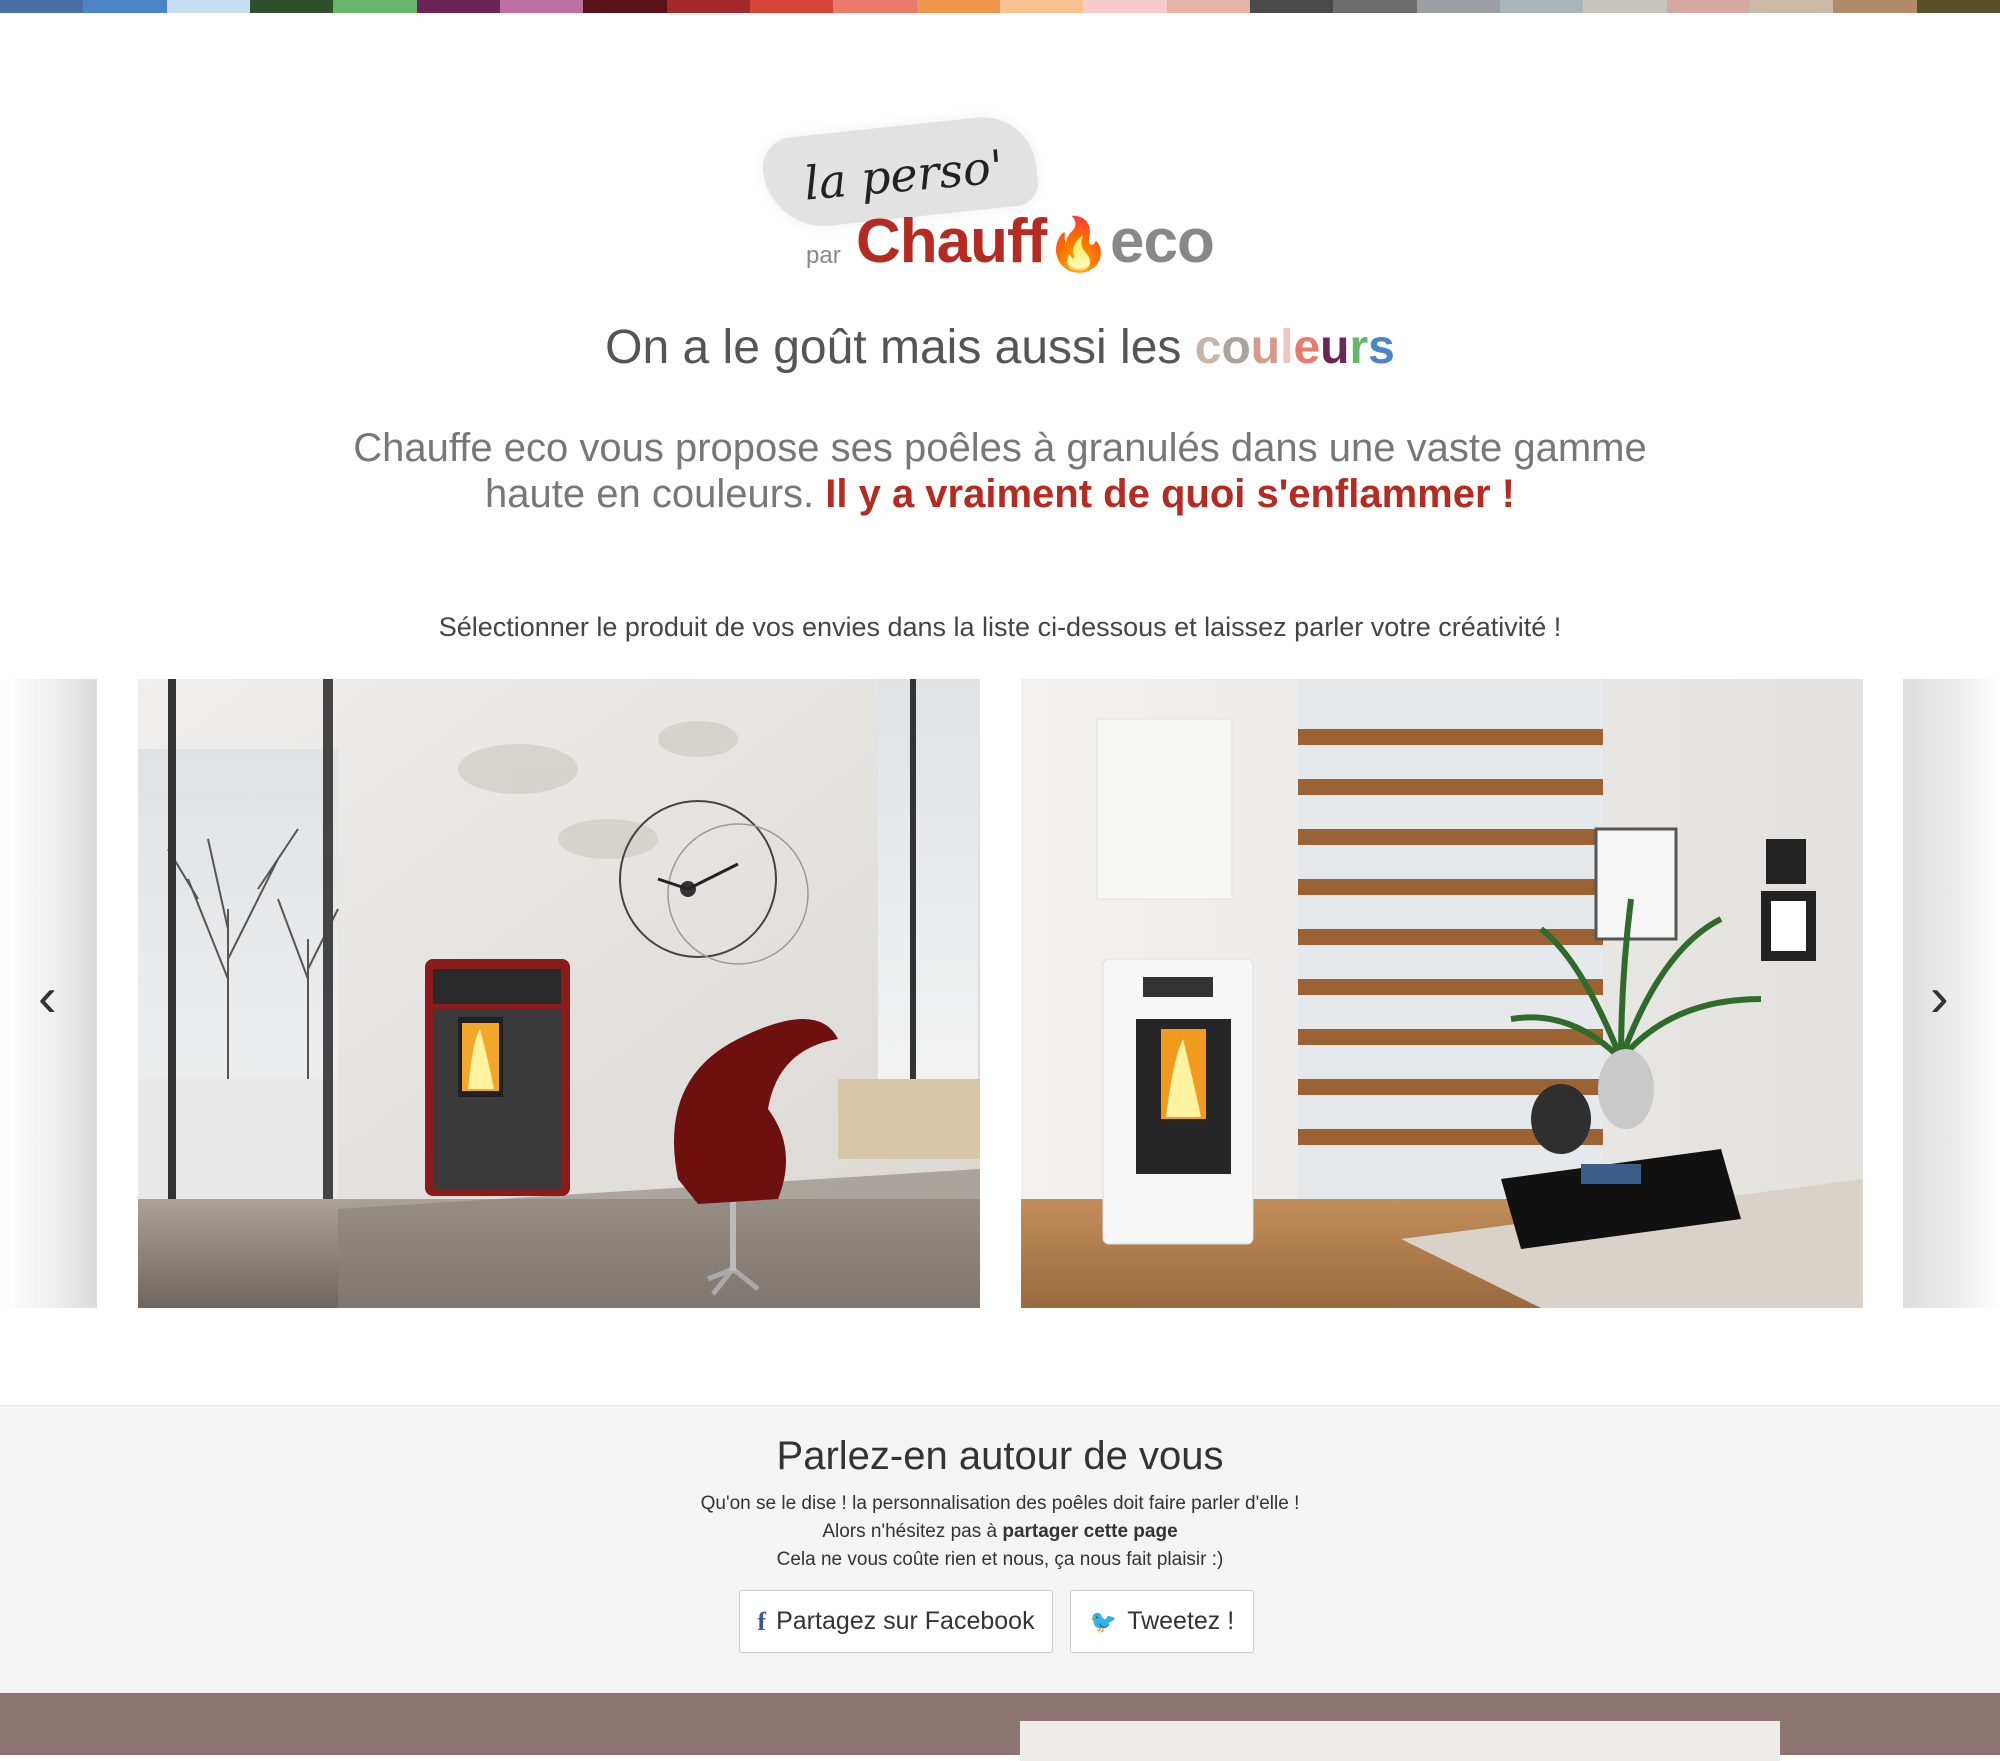  I want to click on tagline-colored-word: couleurs, so click(1295, 347).